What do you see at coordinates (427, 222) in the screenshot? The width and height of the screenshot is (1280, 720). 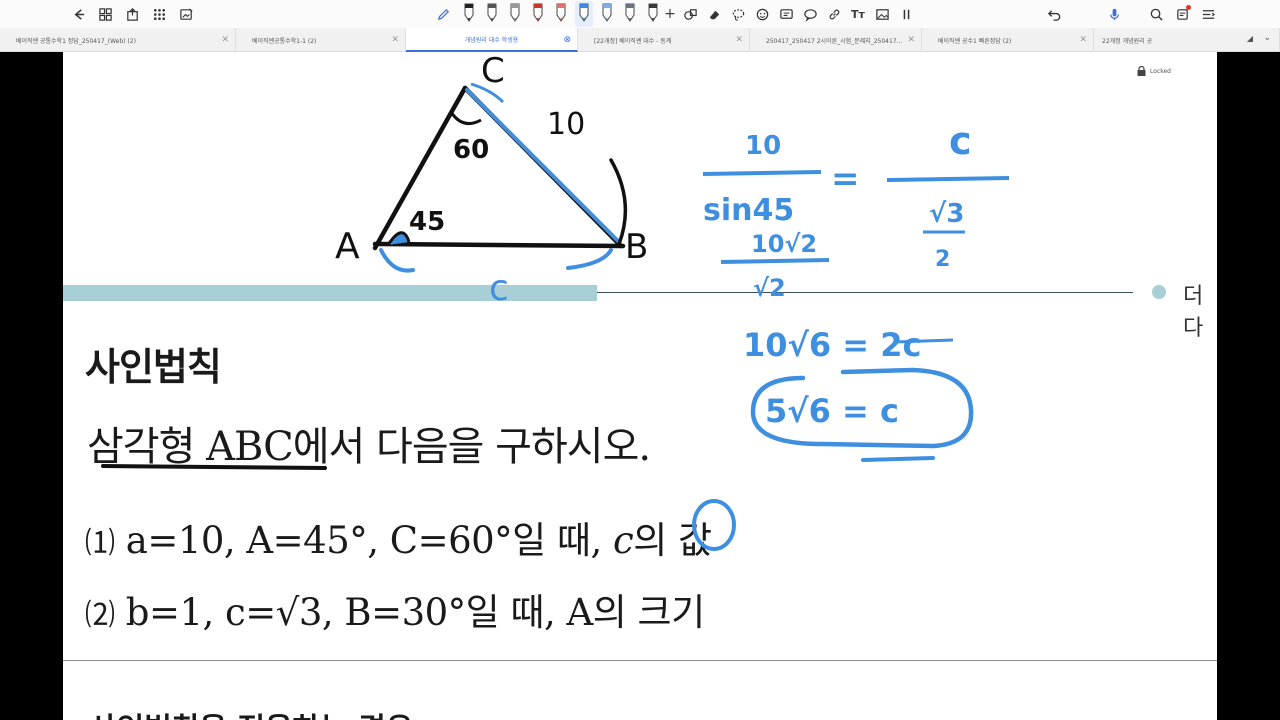 I see `label-angle-a: 45` at bounding box center [427, 222].